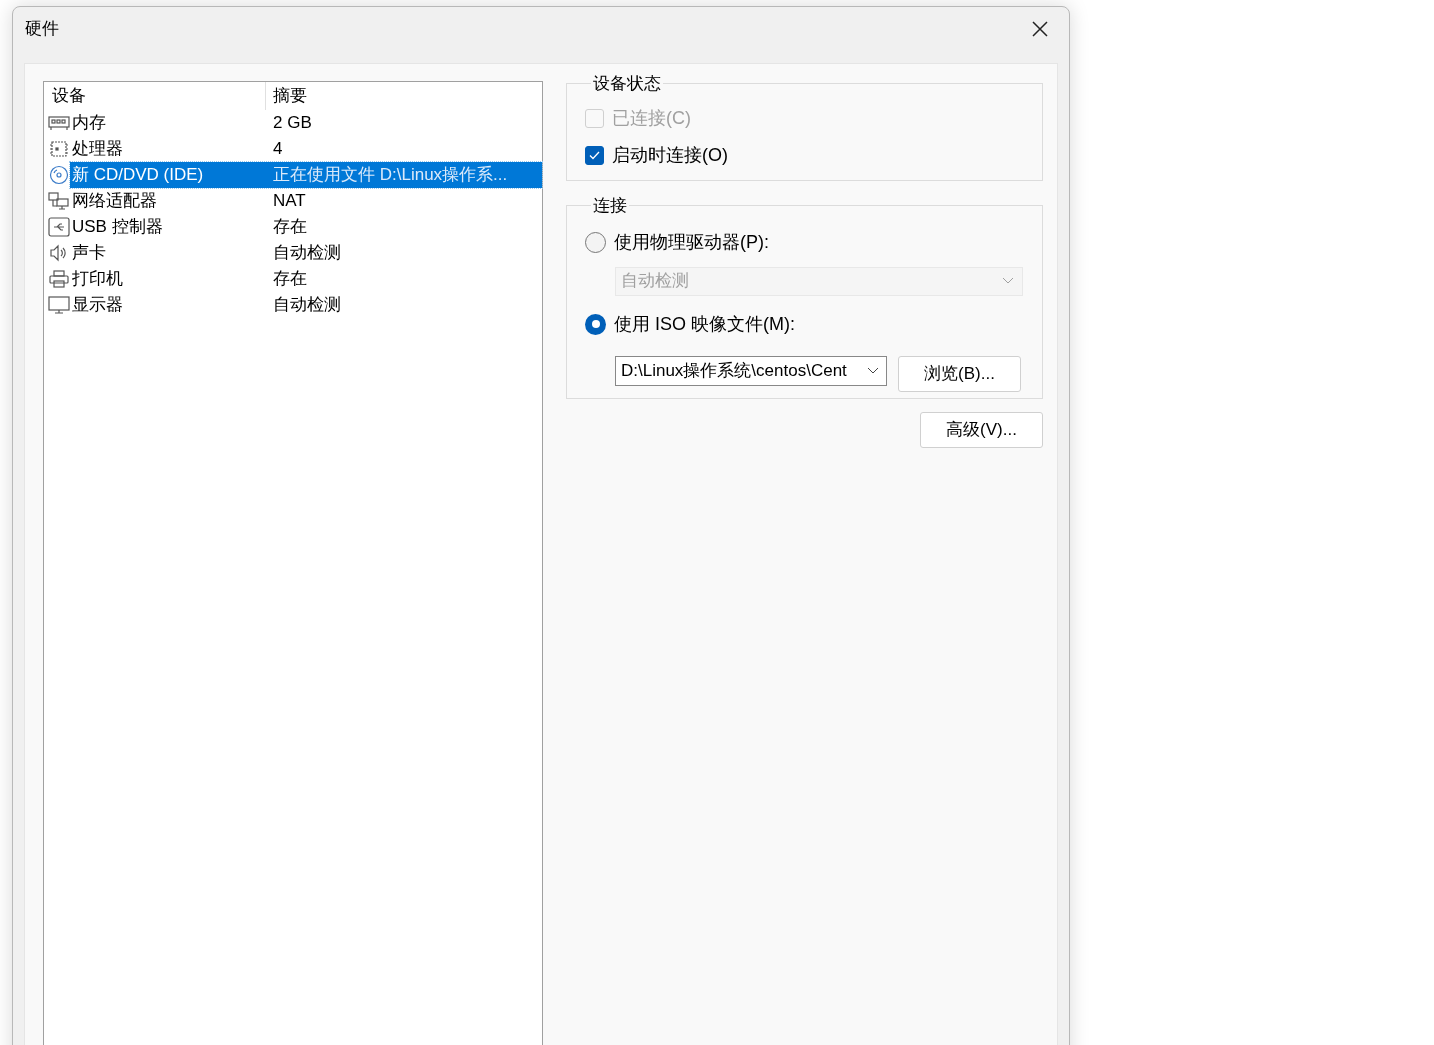 The width and height of the screenshot is (1434, 1045). Describe the element at coordinates (97, 279) in the screenshot. I see `device-name: 打印机` at that location.